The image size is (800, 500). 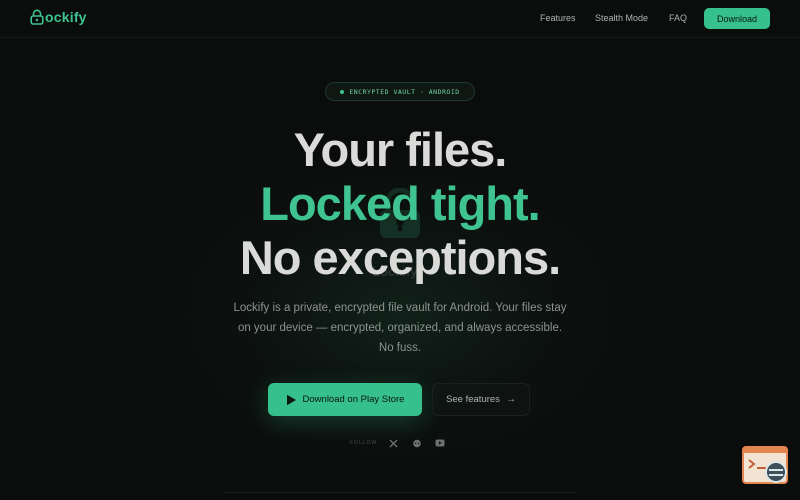 What do you see at coordinates (393, 443) in the screenshot?
I see `x-icon` at bounding box center [393, 443].